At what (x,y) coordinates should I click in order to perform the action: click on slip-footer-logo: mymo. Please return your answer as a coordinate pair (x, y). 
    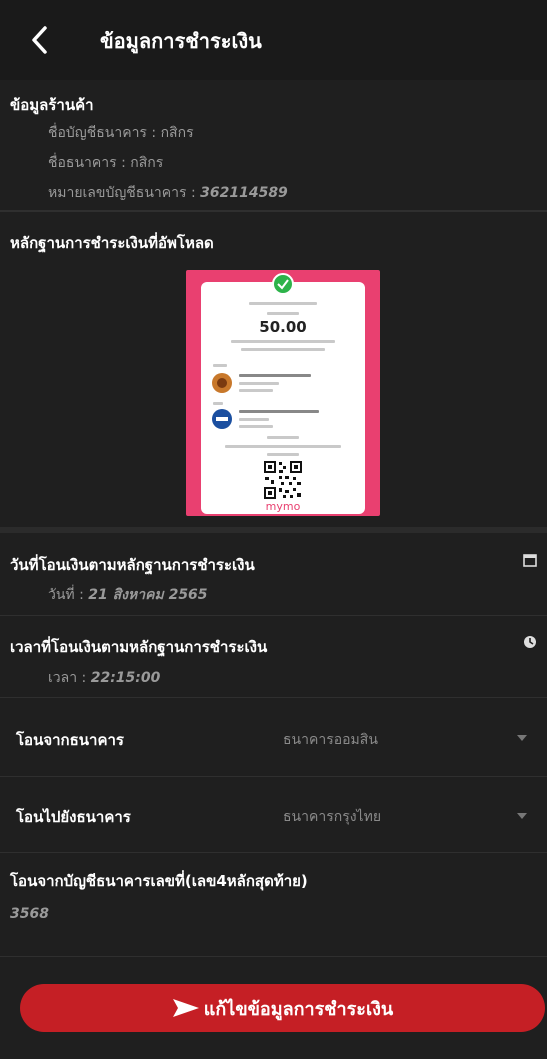
    Looking at the image, I should click on (283, 506).